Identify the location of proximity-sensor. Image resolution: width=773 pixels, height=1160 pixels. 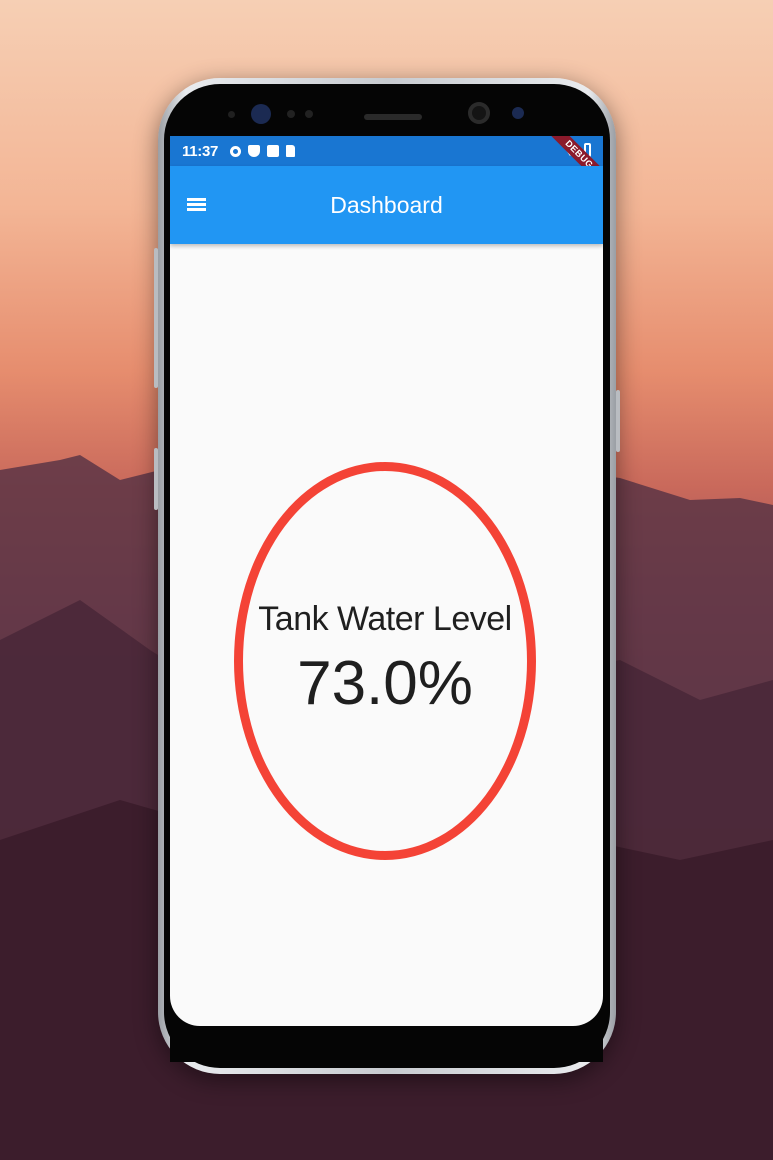
(231, 114).